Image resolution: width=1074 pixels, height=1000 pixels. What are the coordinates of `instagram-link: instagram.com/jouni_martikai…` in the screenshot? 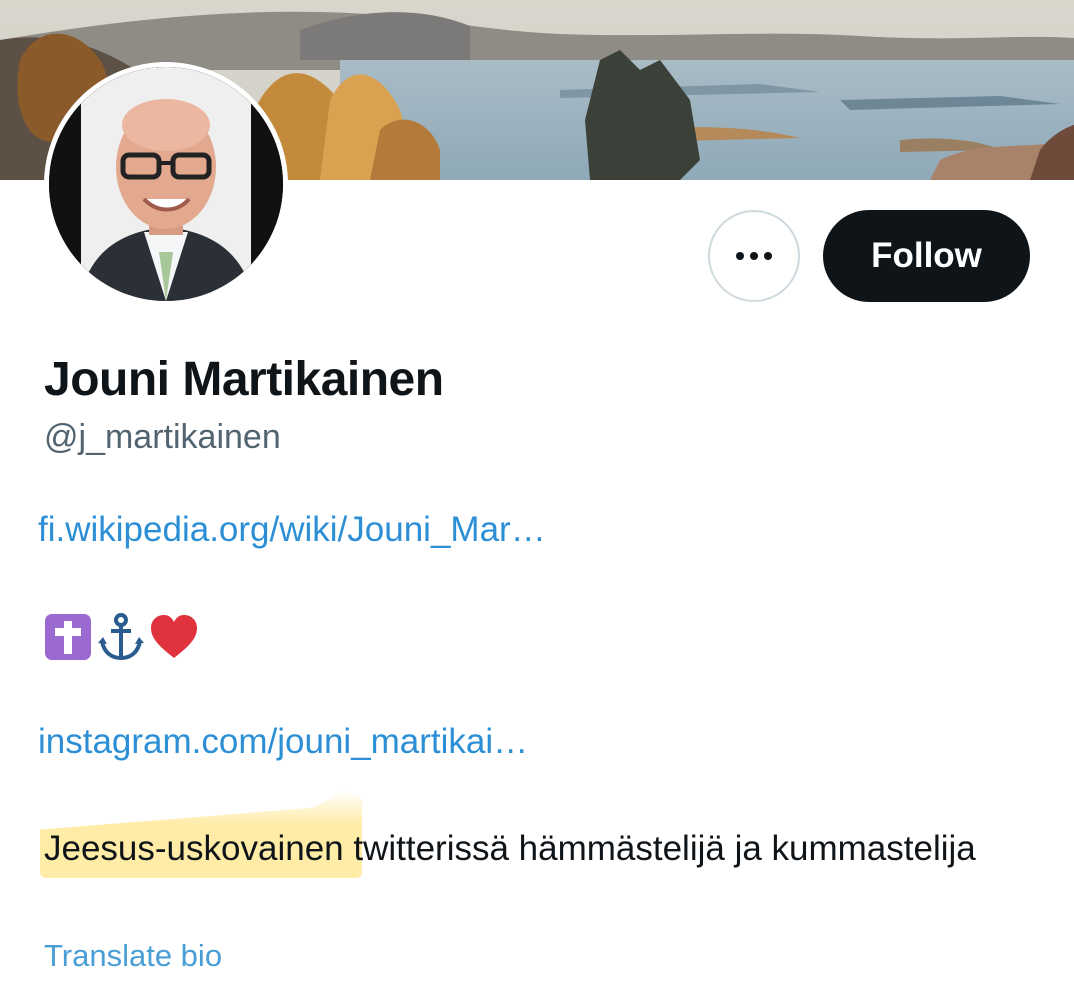 It's located at (283, 742).